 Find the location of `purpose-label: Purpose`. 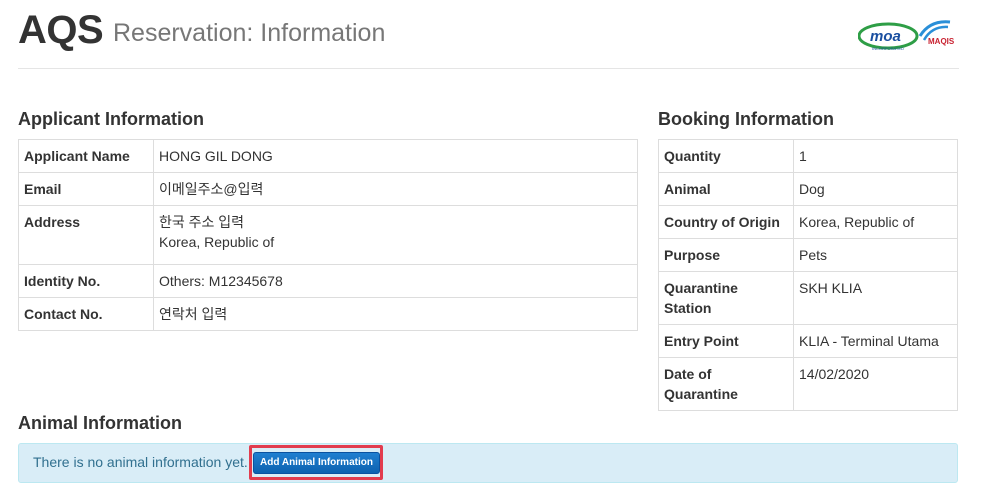

purpose-label: Purpose is located at coordinates (726, 255).